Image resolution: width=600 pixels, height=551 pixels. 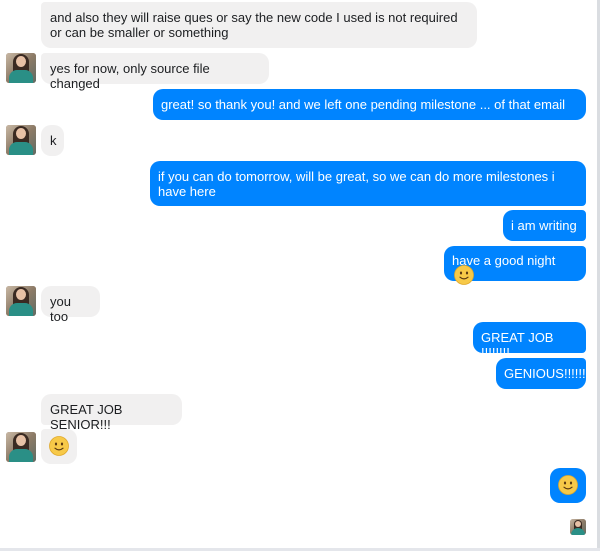 I want to click on incoming-message, so click(x=59, y=446).